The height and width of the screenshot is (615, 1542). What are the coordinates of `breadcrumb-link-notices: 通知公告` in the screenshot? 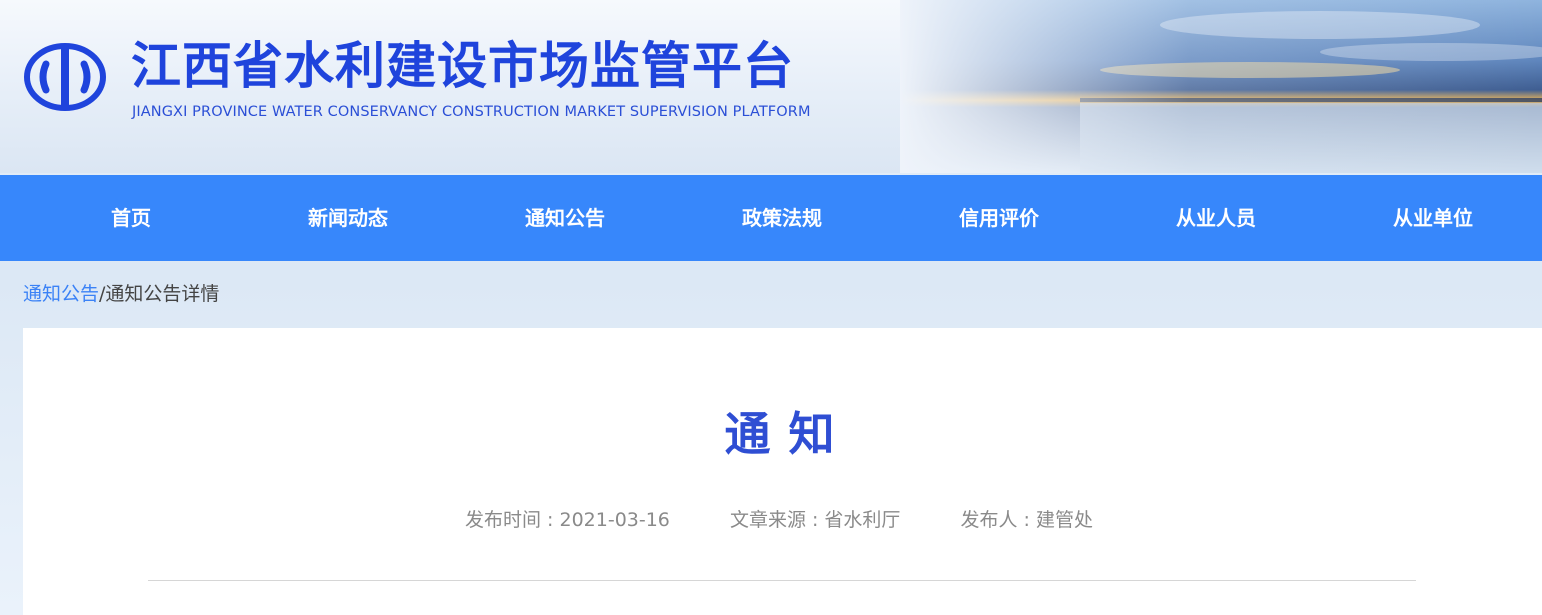 It's located at (61, 294).